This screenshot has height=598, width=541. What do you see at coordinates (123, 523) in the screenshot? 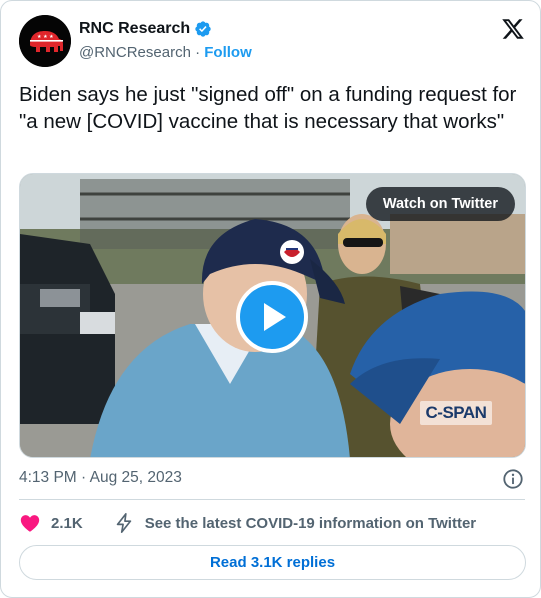
I see `lightning-icon` at bounding box center [123, 523].